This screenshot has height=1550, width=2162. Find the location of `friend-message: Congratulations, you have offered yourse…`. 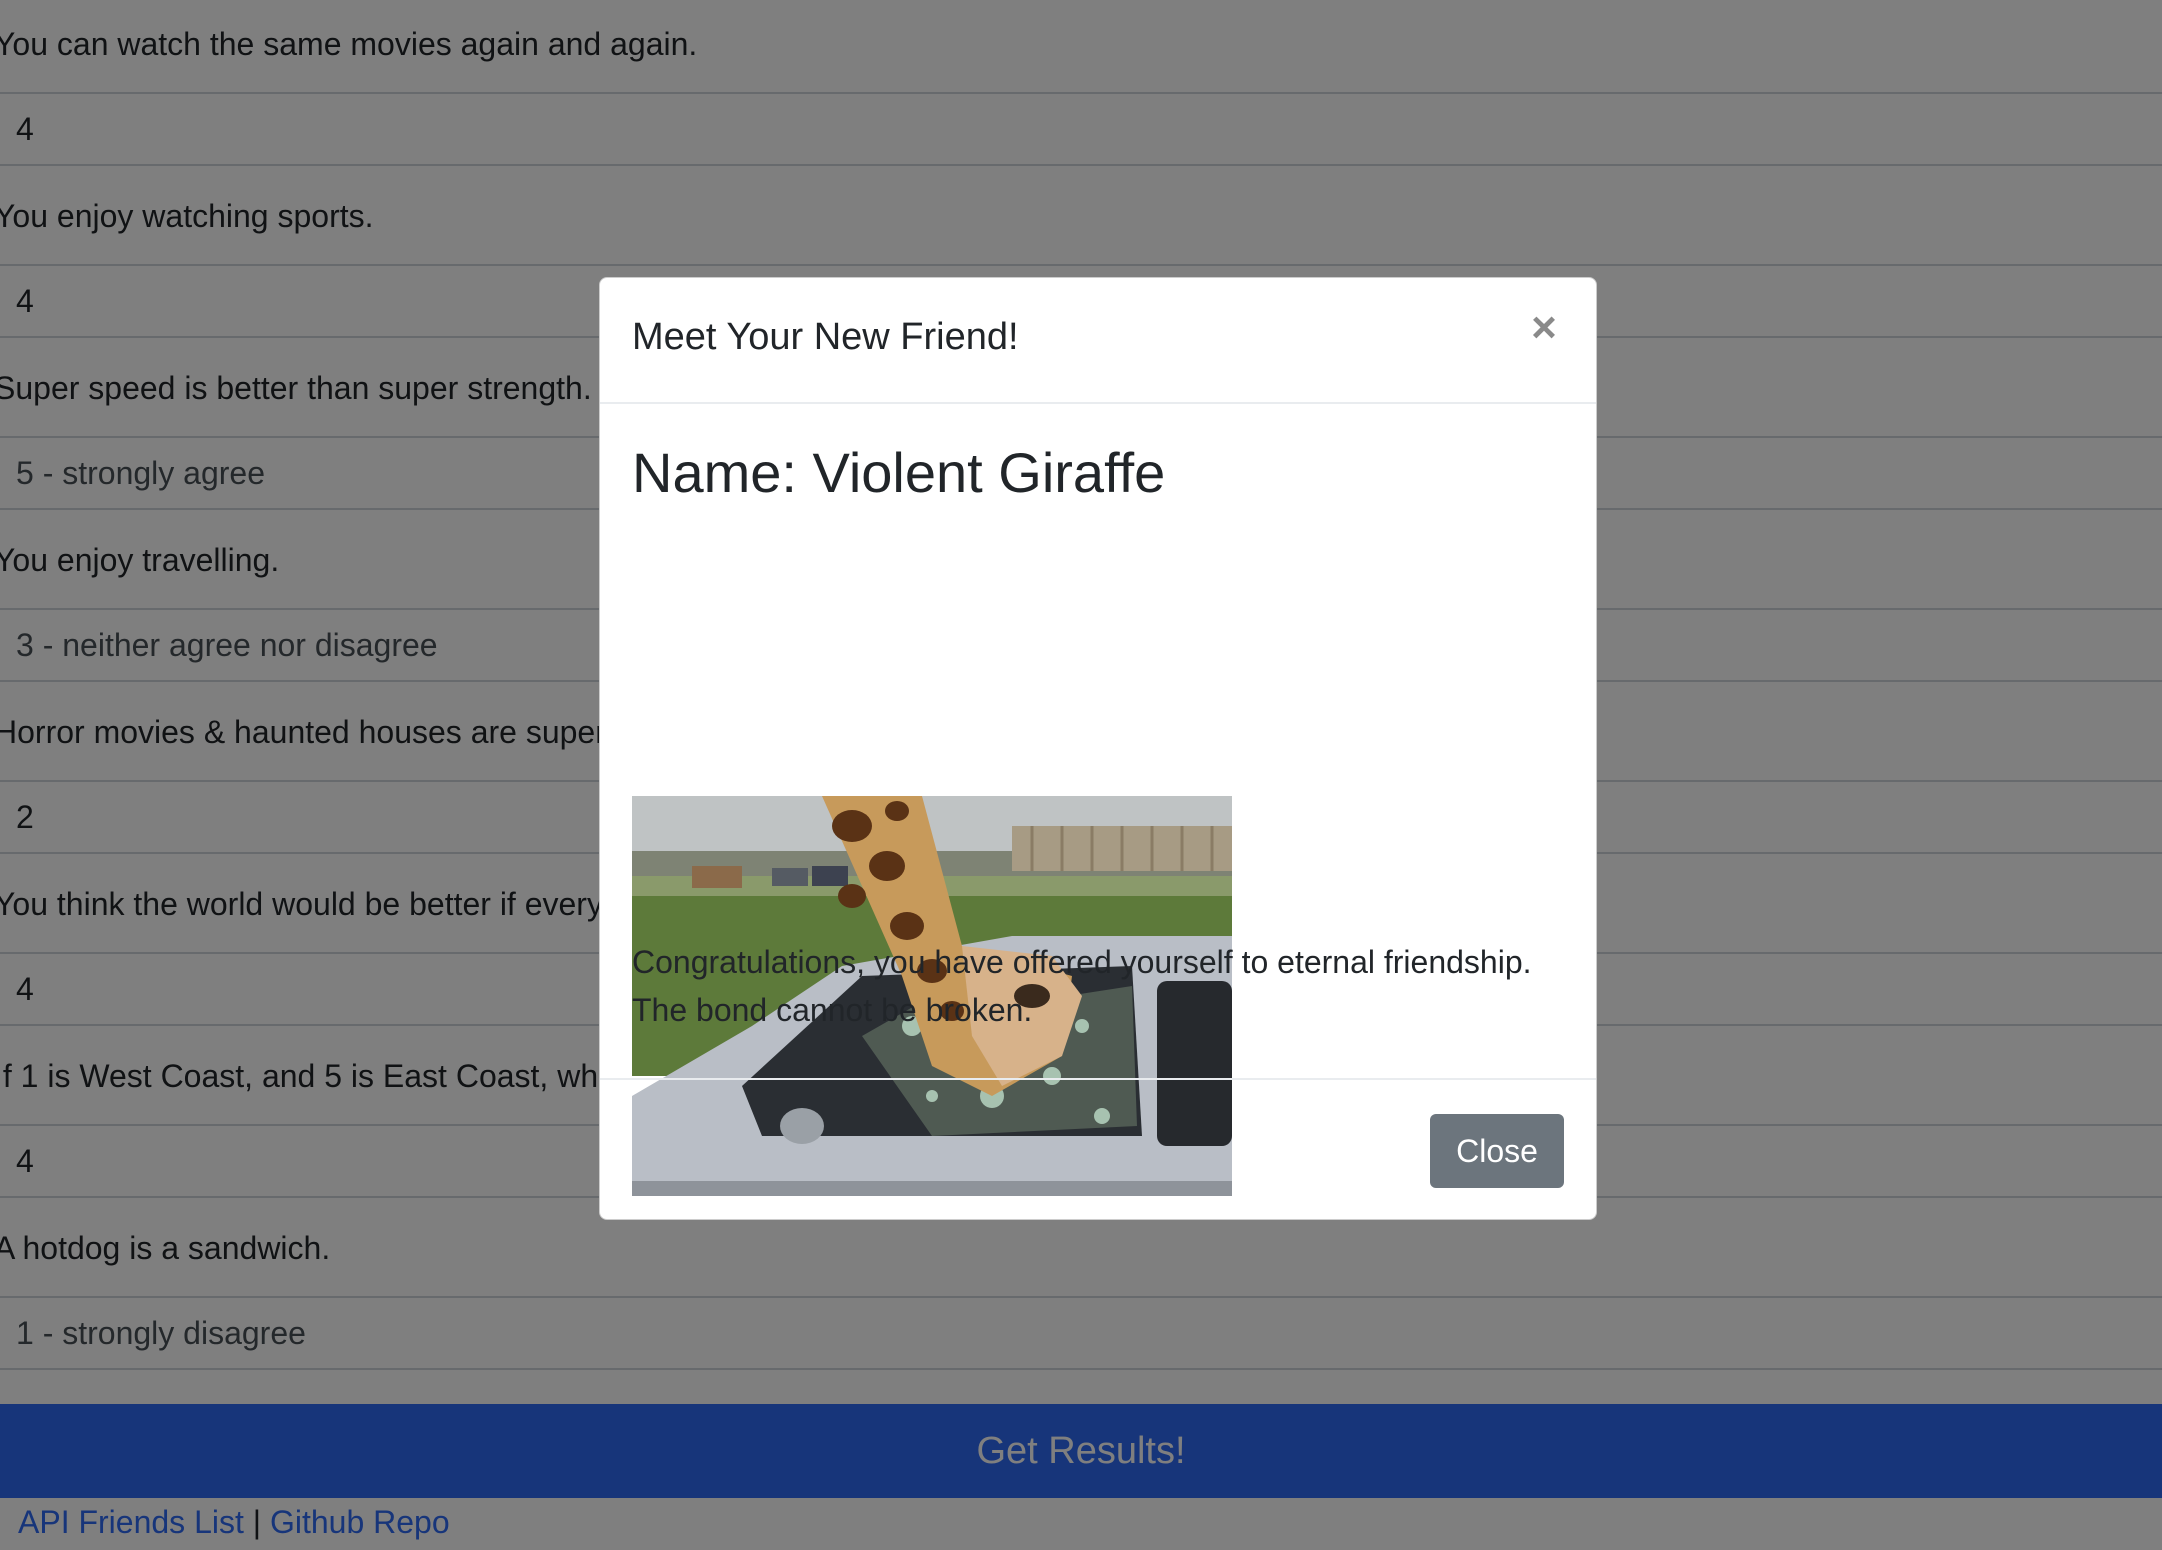

friend-message: Congratulations, you have offered yourse… is located at coordinates (1082, 986).